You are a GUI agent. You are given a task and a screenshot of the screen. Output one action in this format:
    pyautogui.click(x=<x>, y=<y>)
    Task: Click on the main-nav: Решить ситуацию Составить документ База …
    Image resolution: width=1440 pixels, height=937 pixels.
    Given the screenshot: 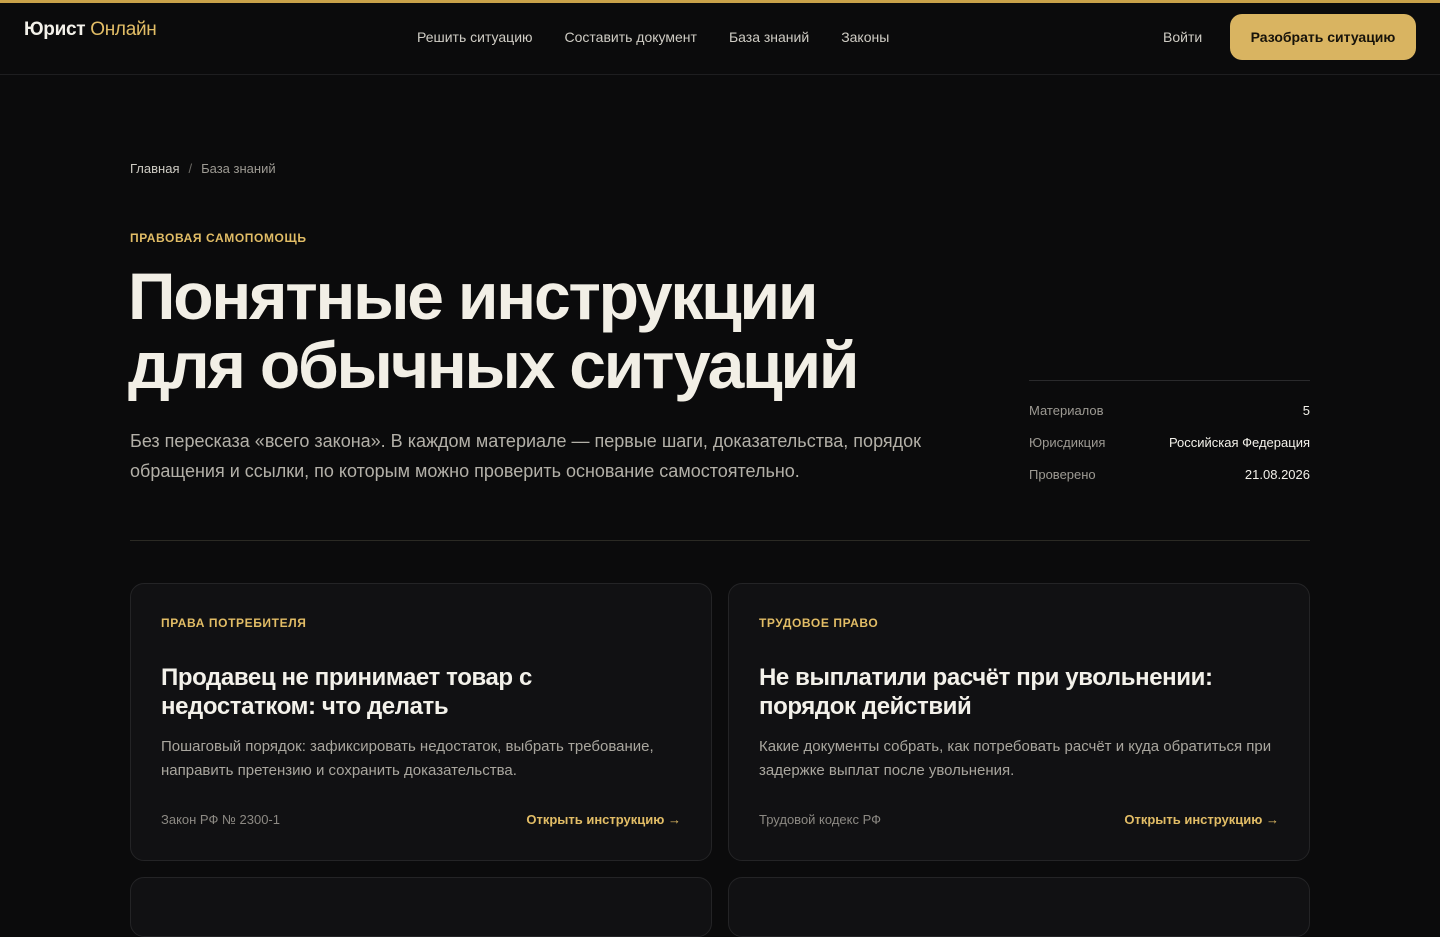 What is the action you would take?
    pyautogui.click(x=653, y=37)
    